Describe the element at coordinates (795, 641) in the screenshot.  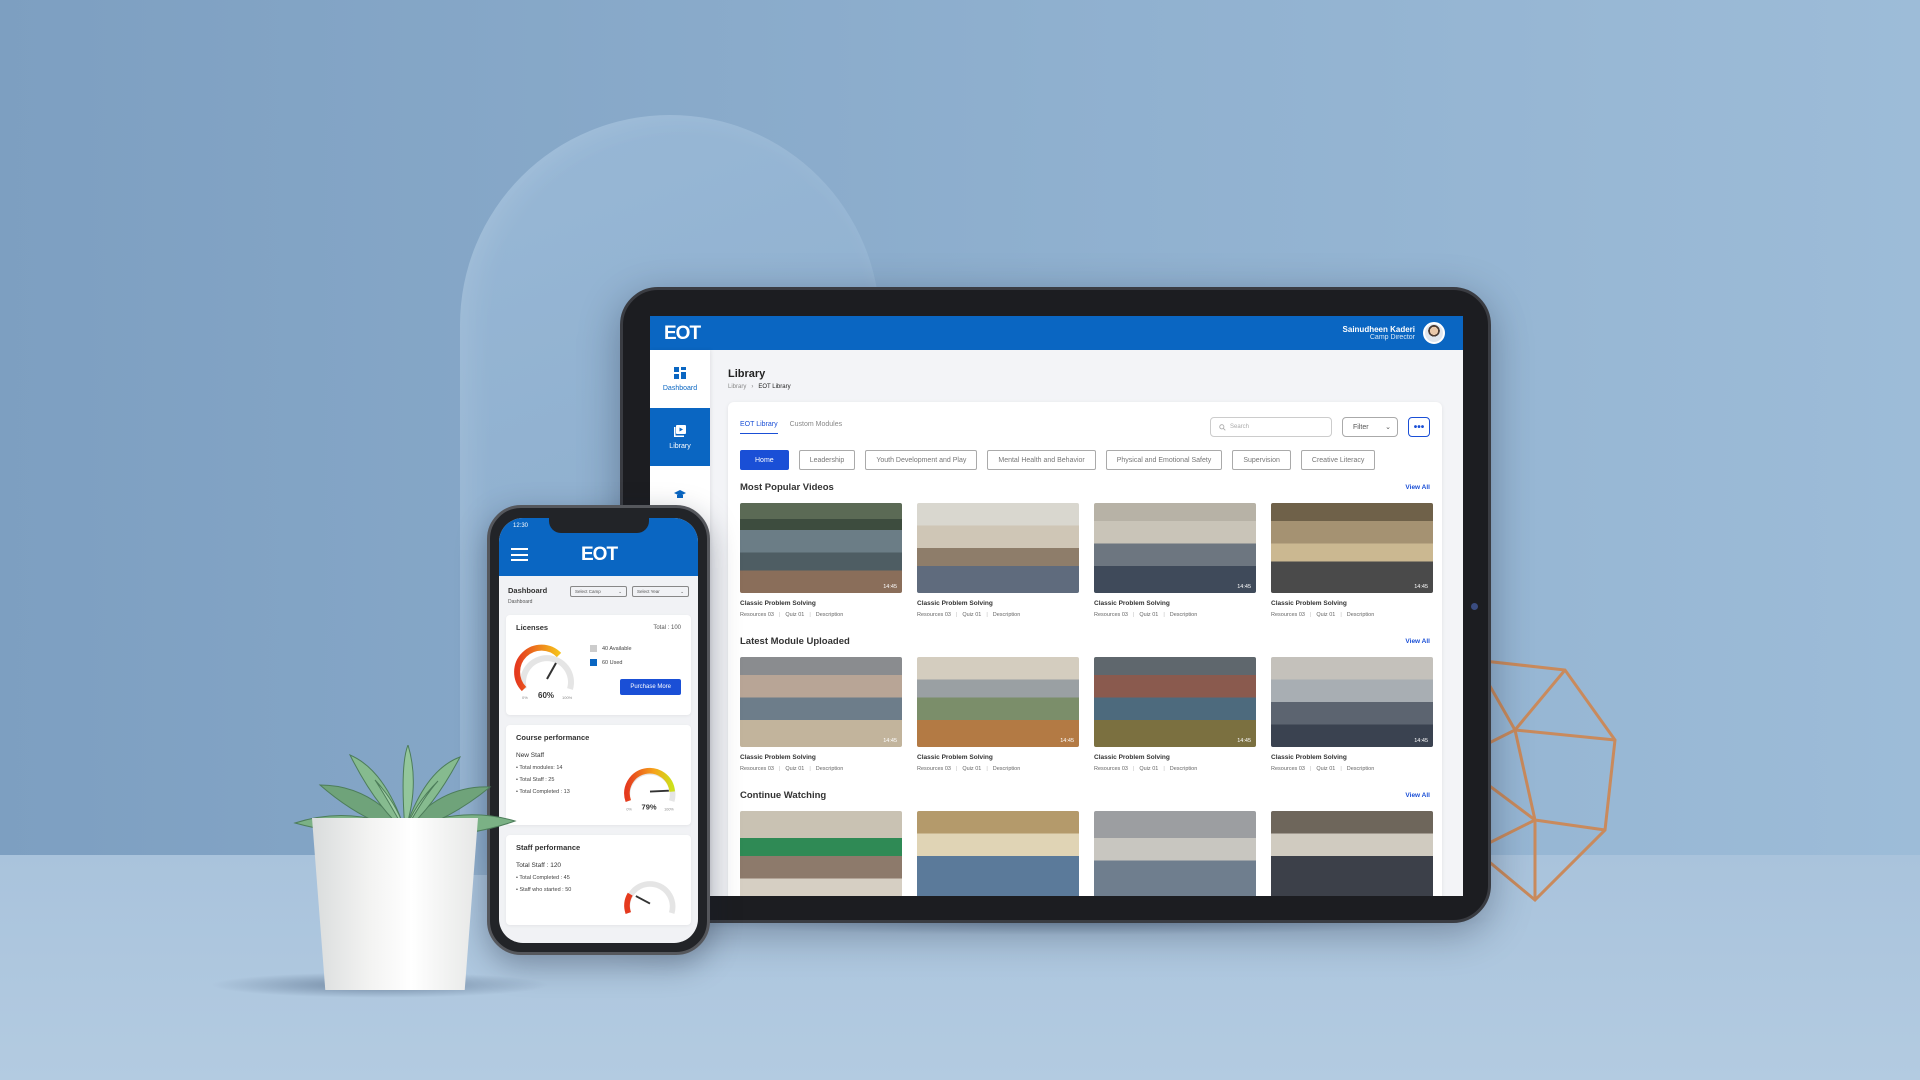
I see `section-title: Latest Module Uploaded` at that location.